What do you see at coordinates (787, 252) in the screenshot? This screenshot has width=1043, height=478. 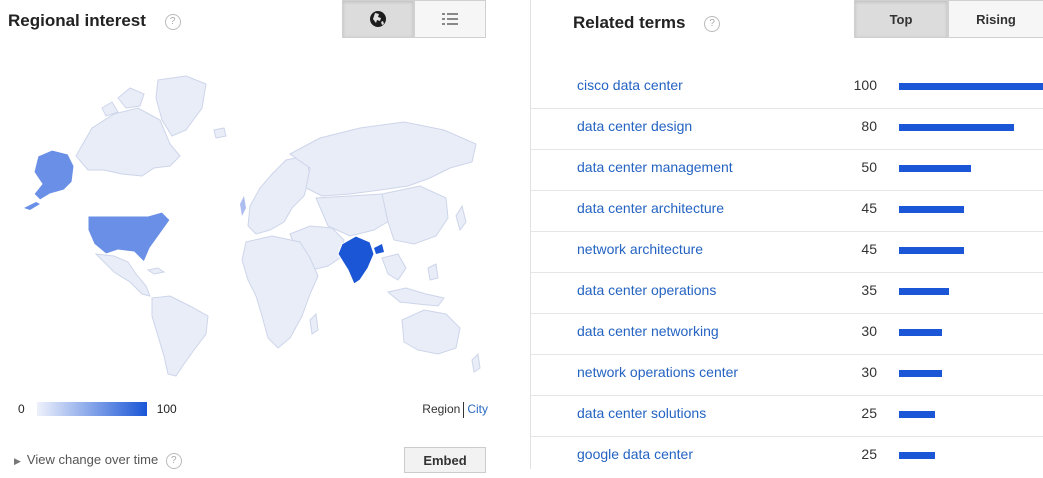 I see `related-term-row: network architecture 45` at bounding box center [787, 252].